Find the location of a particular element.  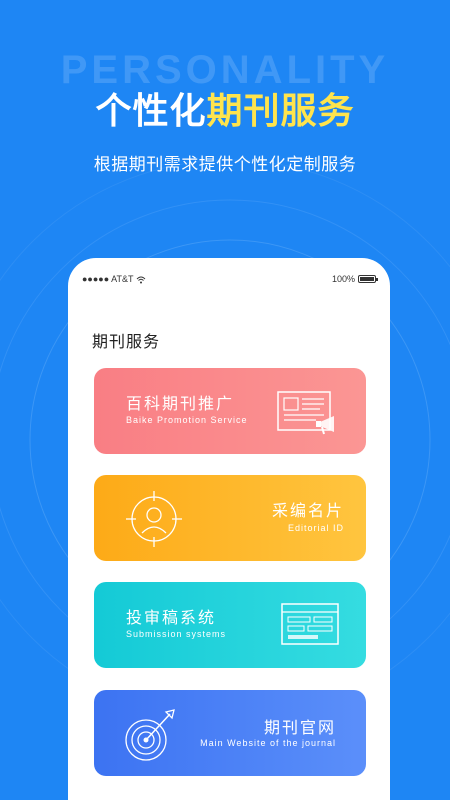

battery-status: 100% is located at coordinates (354, 279).